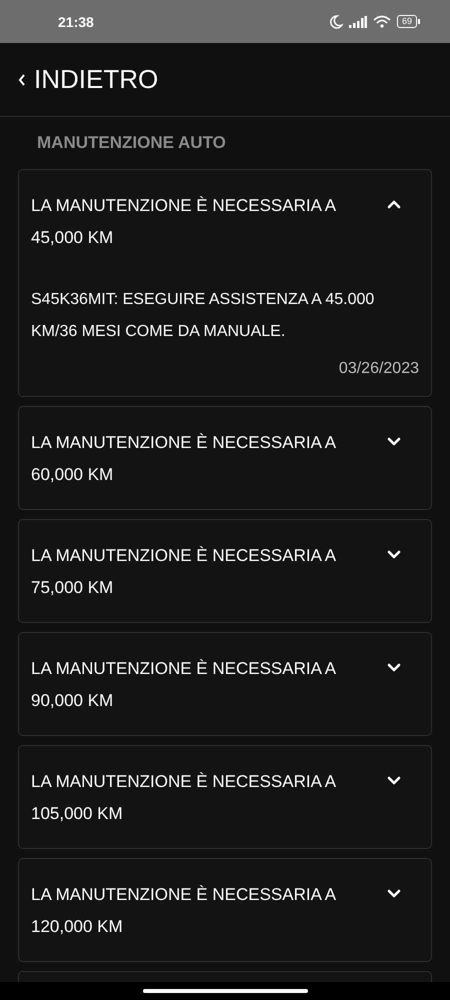  What do you see at coordinates (184, 798) in the screenshot?
I see `maintenance-title: LA MANUTENZIONE È NECESSARIA A 105,000 KM` at bounding box center [184, 798].